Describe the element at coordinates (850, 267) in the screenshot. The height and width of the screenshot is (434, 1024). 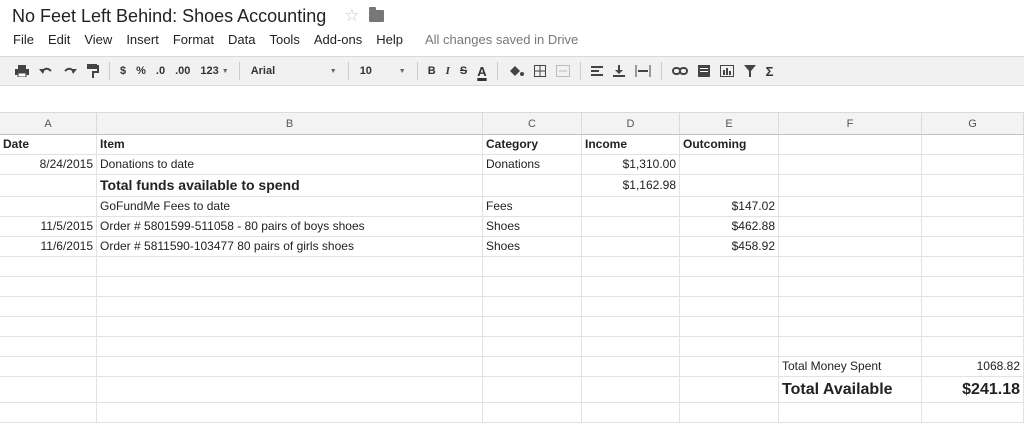
I see `cell-f7` at that location.